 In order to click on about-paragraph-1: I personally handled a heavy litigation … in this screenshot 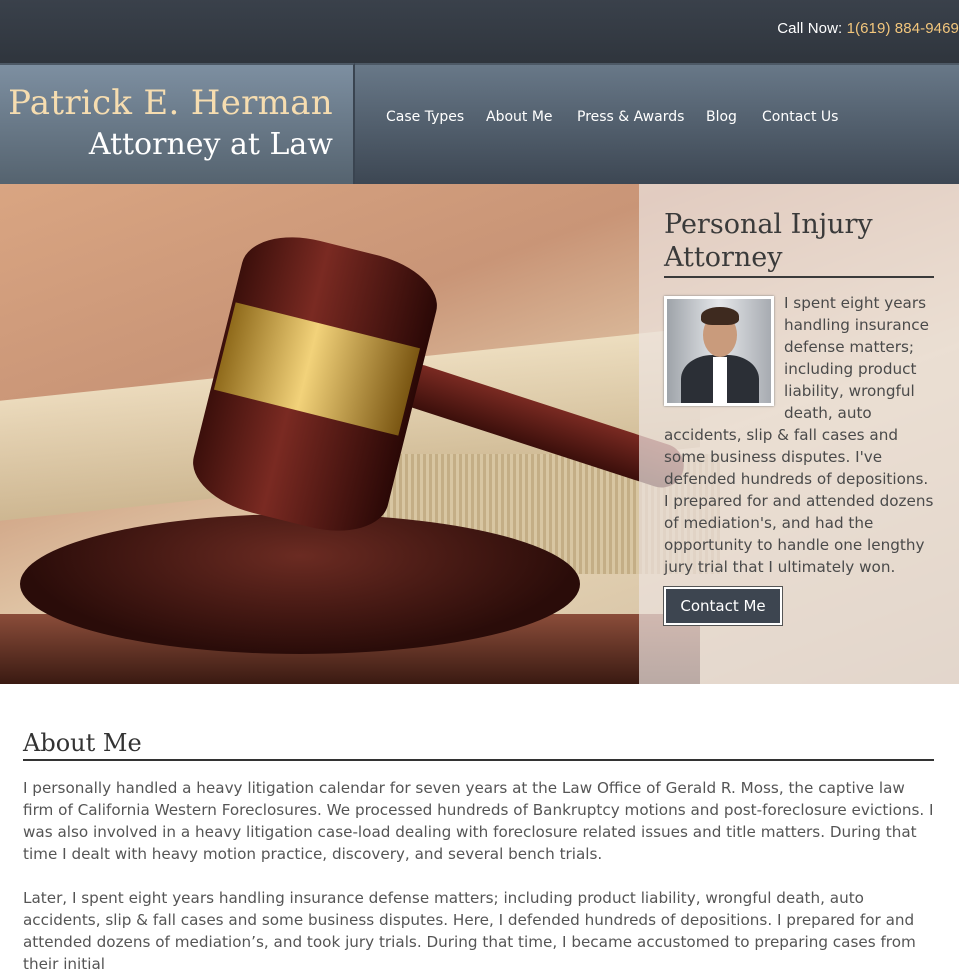, I will do `click(478, 821)`.